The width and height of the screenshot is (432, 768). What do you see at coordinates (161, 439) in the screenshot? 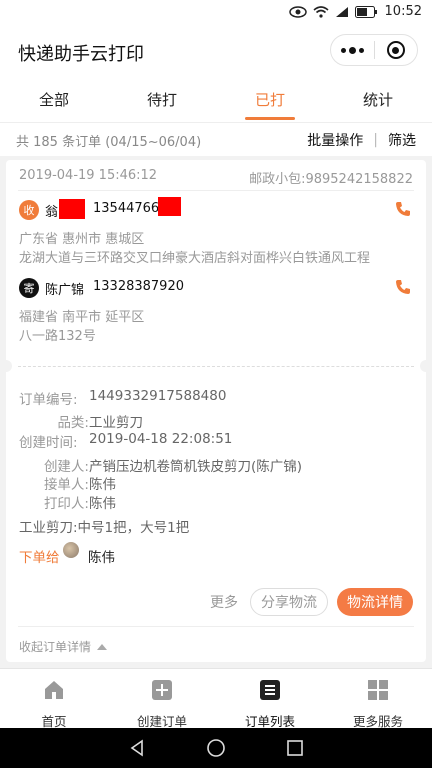
I see `created-time: 2019-04-18 22:08:51` at bounding box center [161, 439].